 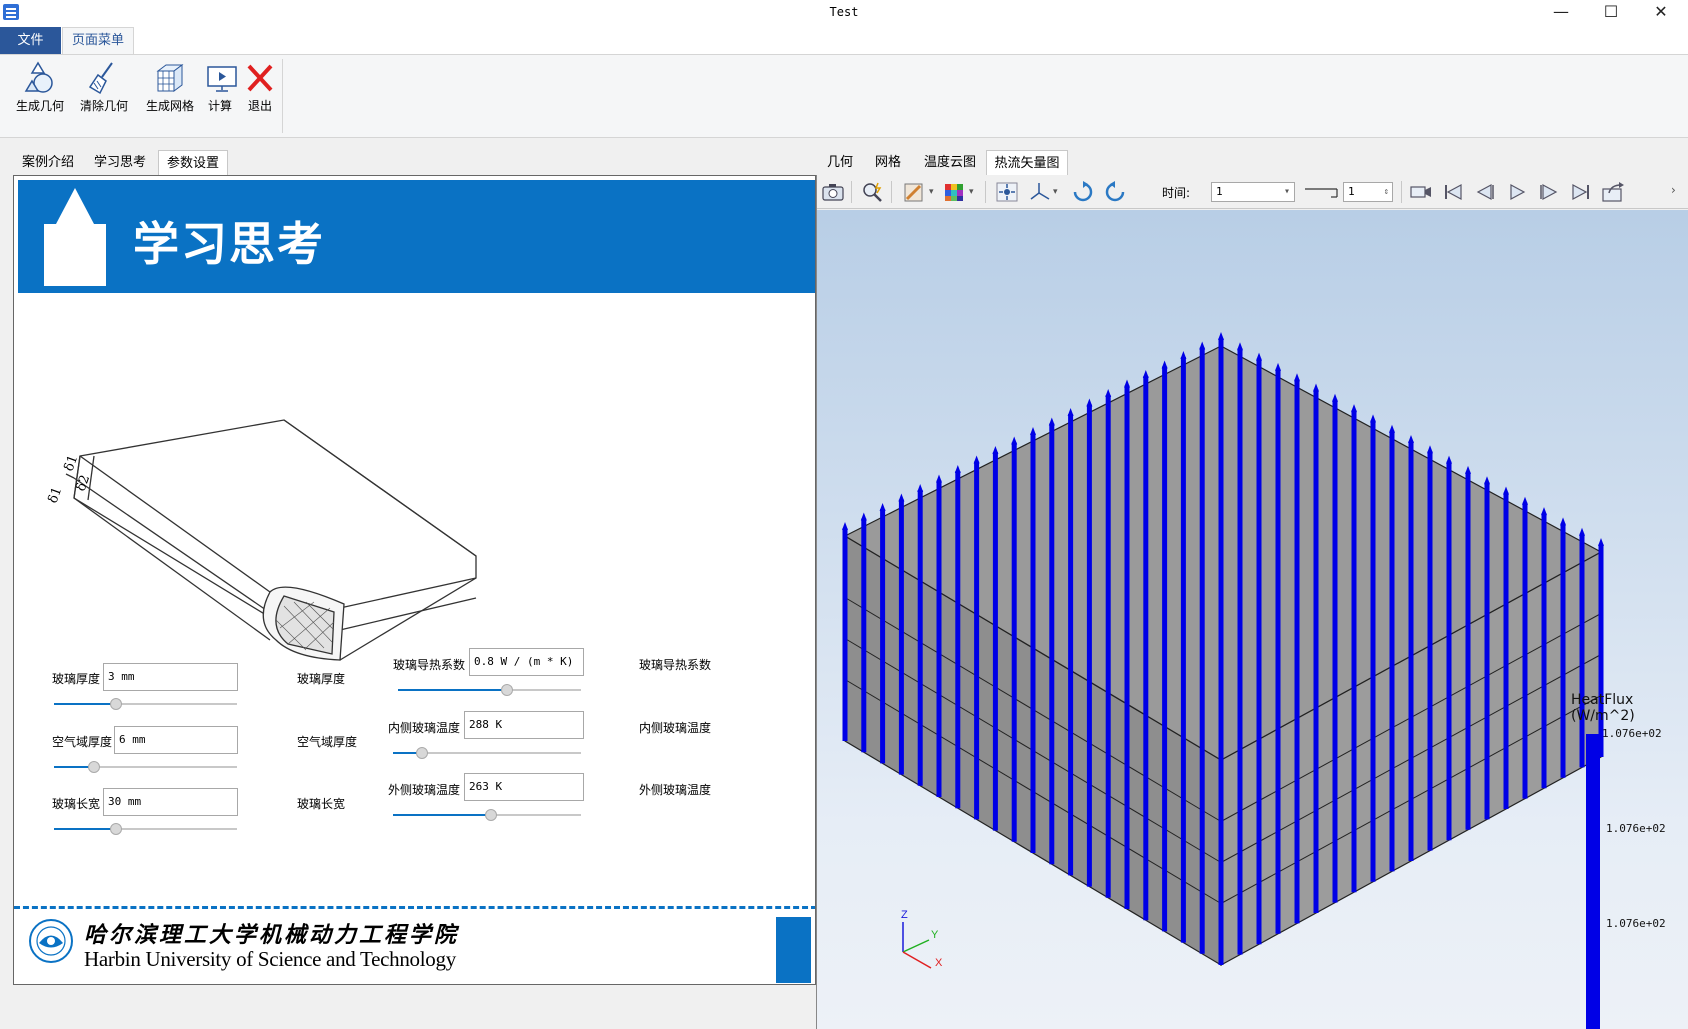 What do you see at coordinates (193, 162) in the screenshot?
I see `tab-parameter-settings: 参数设置` at bounding box center [193, 162].